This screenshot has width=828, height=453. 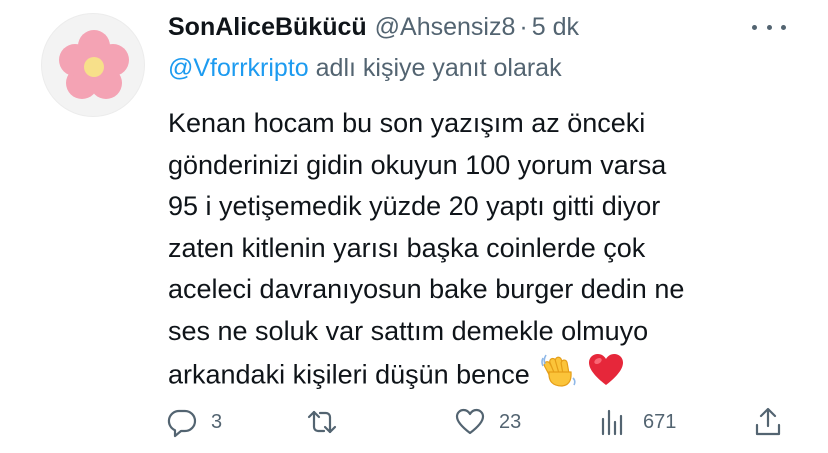 I want to click on reply-count: 3, so click(x=217, y=421).